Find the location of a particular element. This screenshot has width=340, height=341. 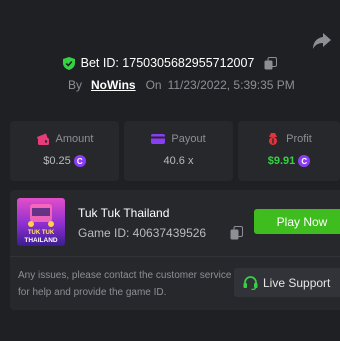

on-label: On is located at coordinates (153, 85).